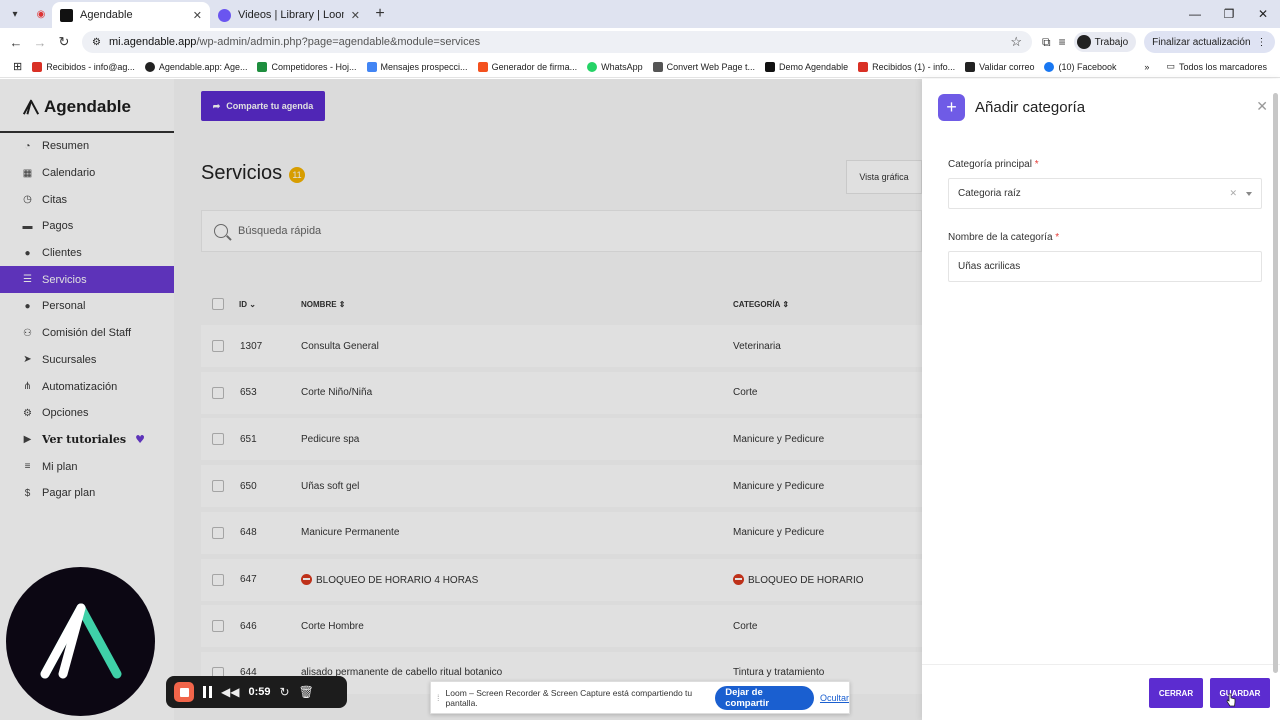  Describe the element at coordinates (814, 66) in the screenshot. I see `bookmark-label: Demo Agendable` at that location.